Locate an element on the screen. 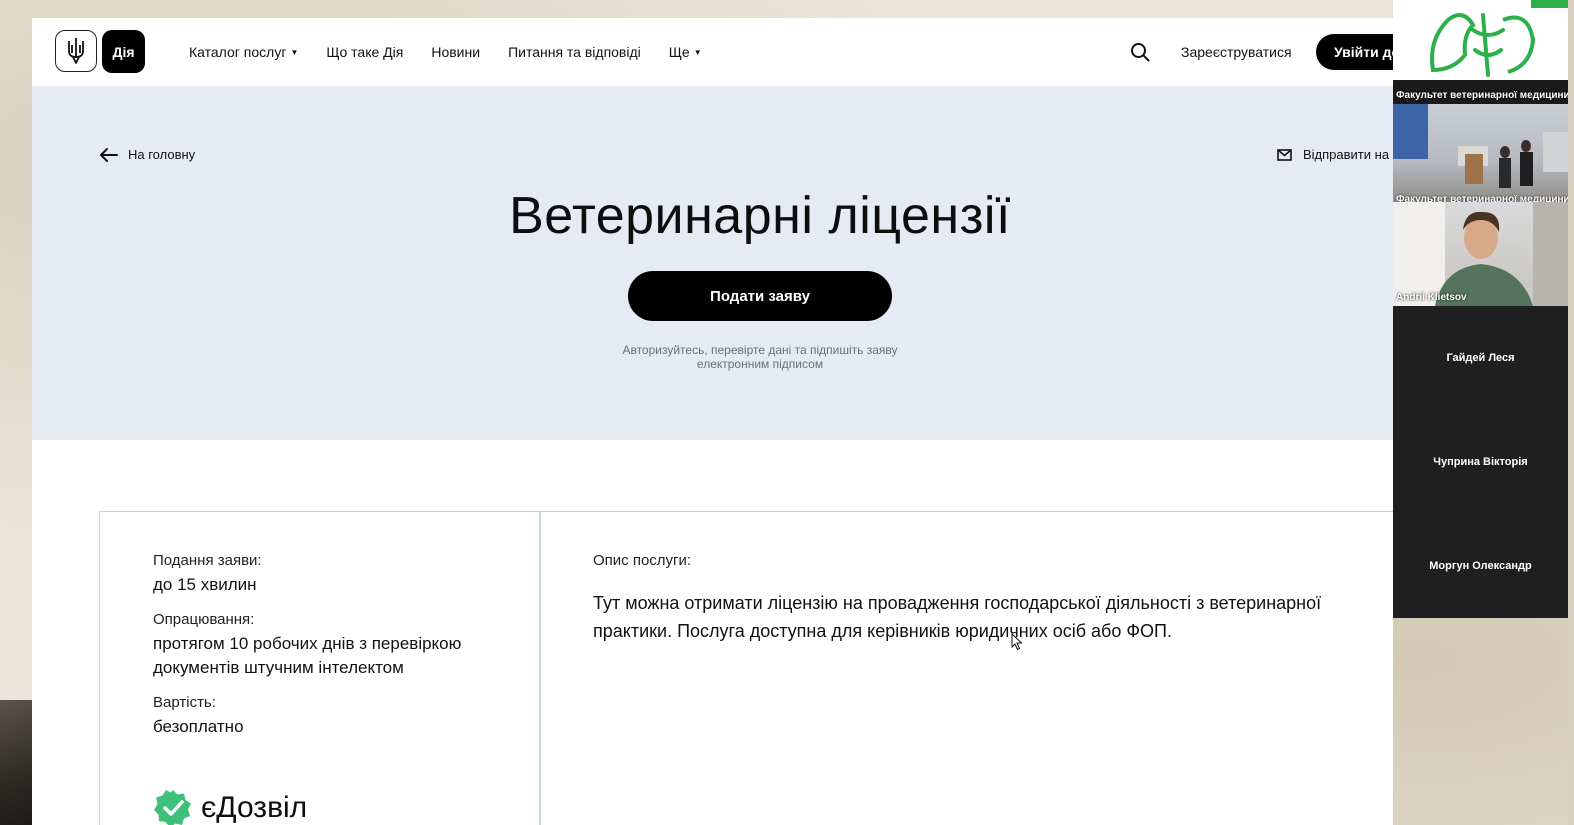 The image size is (1574, 825). register-link: Зареєструватися is located at coordinates (1236, 52).